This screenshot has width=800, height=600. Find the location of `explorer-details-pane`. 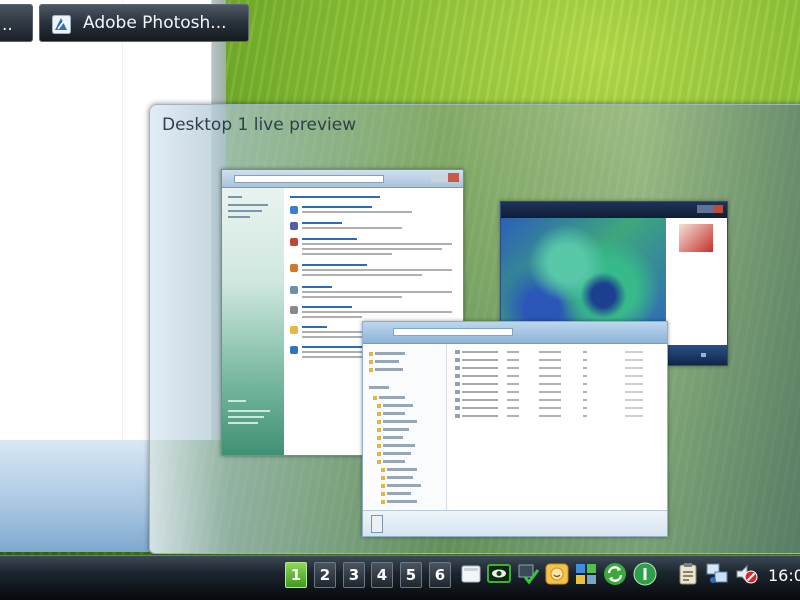

explorer-details-pane is located at coordinates (515, 523).